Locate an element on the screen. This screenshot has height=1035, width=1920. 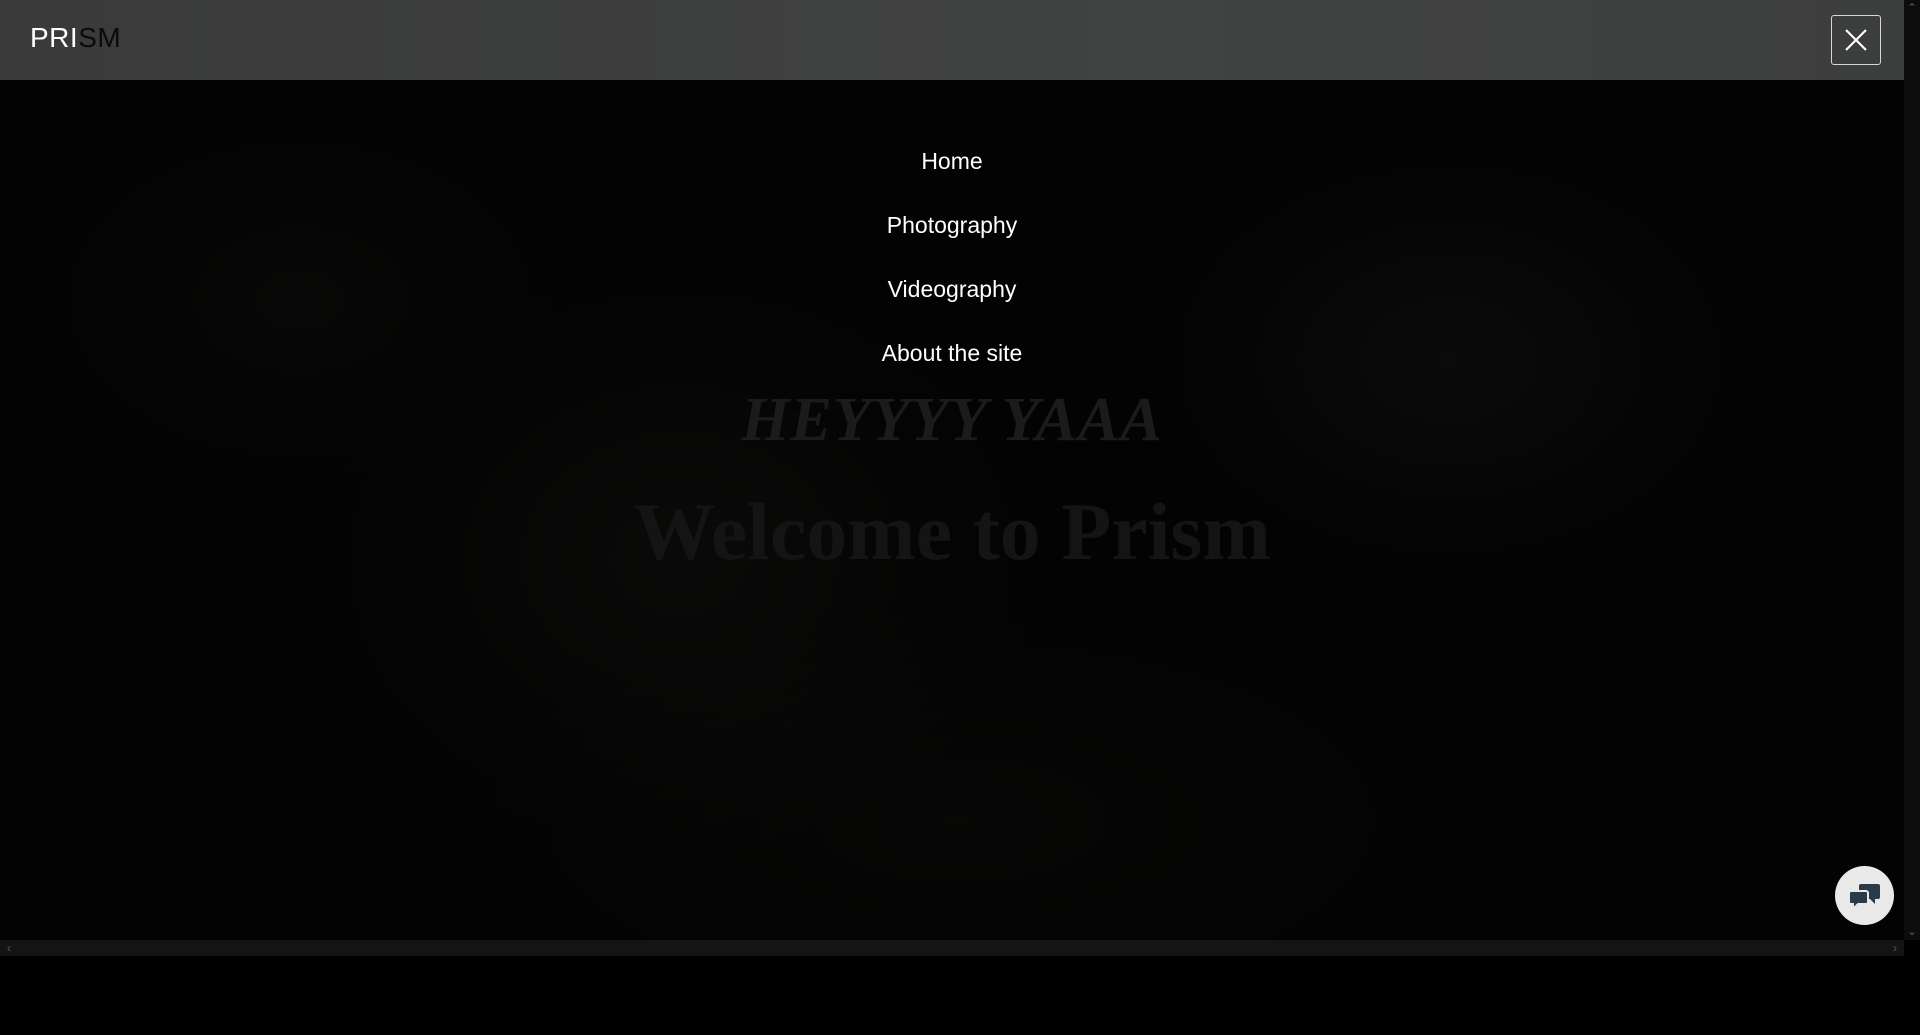
menu-item-about: About the site is located at coordinates (952, 353).